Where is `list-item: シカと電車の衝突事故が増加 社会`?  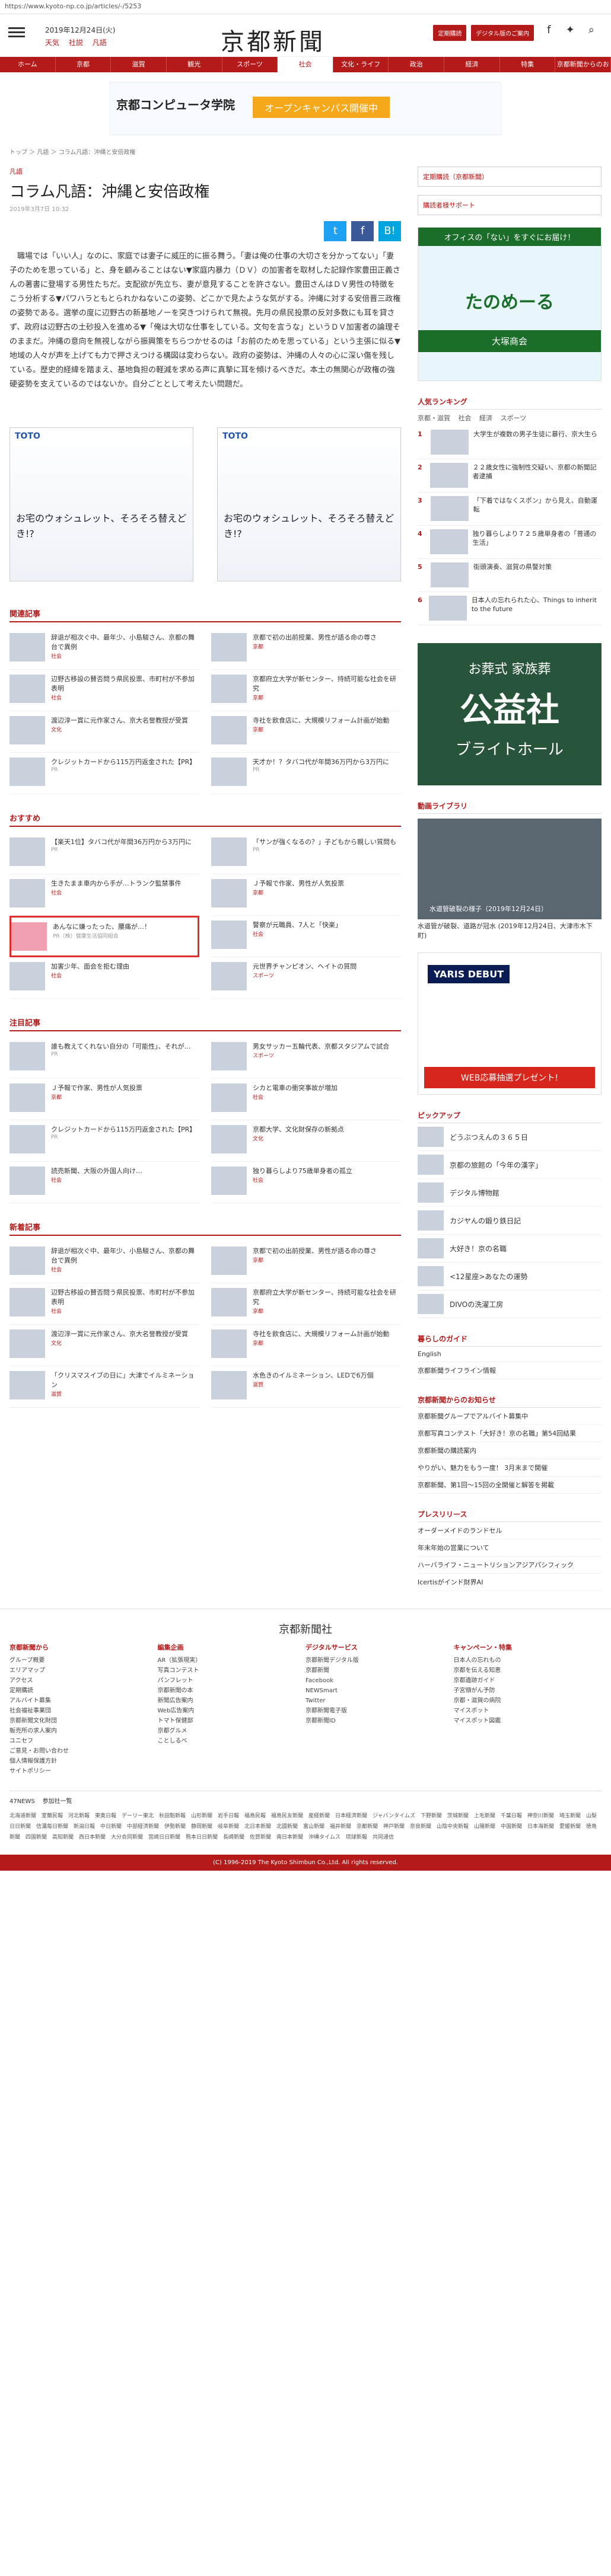 list-item: シカと電車の衝突事故が増加 社会 is located at coordinates (306, 1099).